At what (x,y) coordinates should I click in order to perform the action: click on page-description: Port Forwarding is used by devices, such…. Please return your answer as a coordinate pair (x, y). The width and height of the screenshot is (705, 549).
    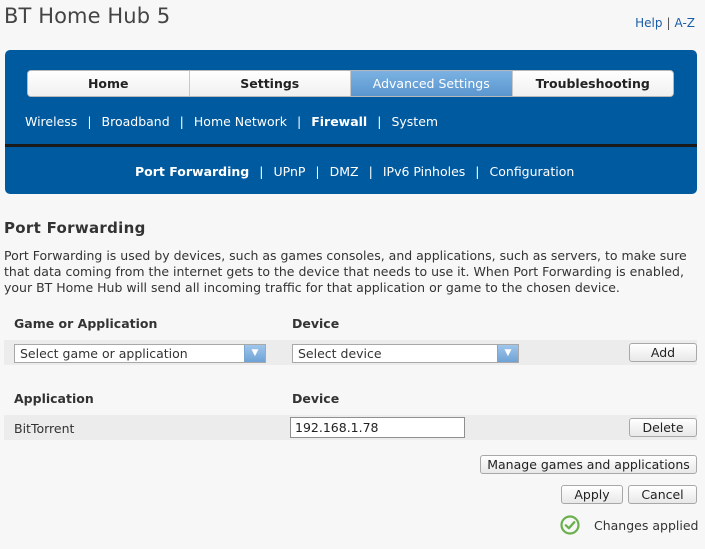
    Looking at the image, I should click on (345, 271).